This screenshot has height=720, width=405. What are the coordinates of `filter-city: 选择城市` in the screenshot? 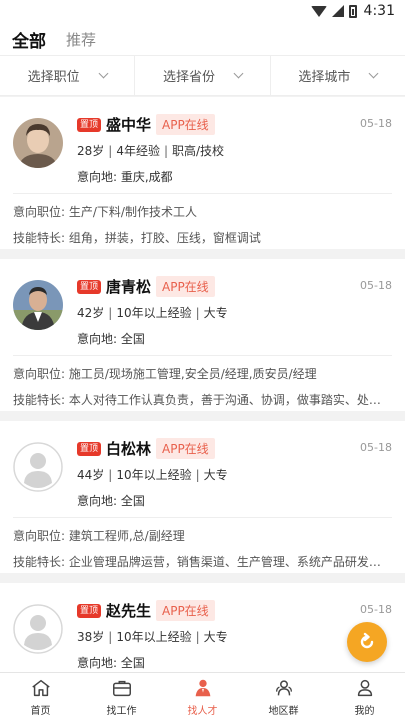 It's located at (338, 75).